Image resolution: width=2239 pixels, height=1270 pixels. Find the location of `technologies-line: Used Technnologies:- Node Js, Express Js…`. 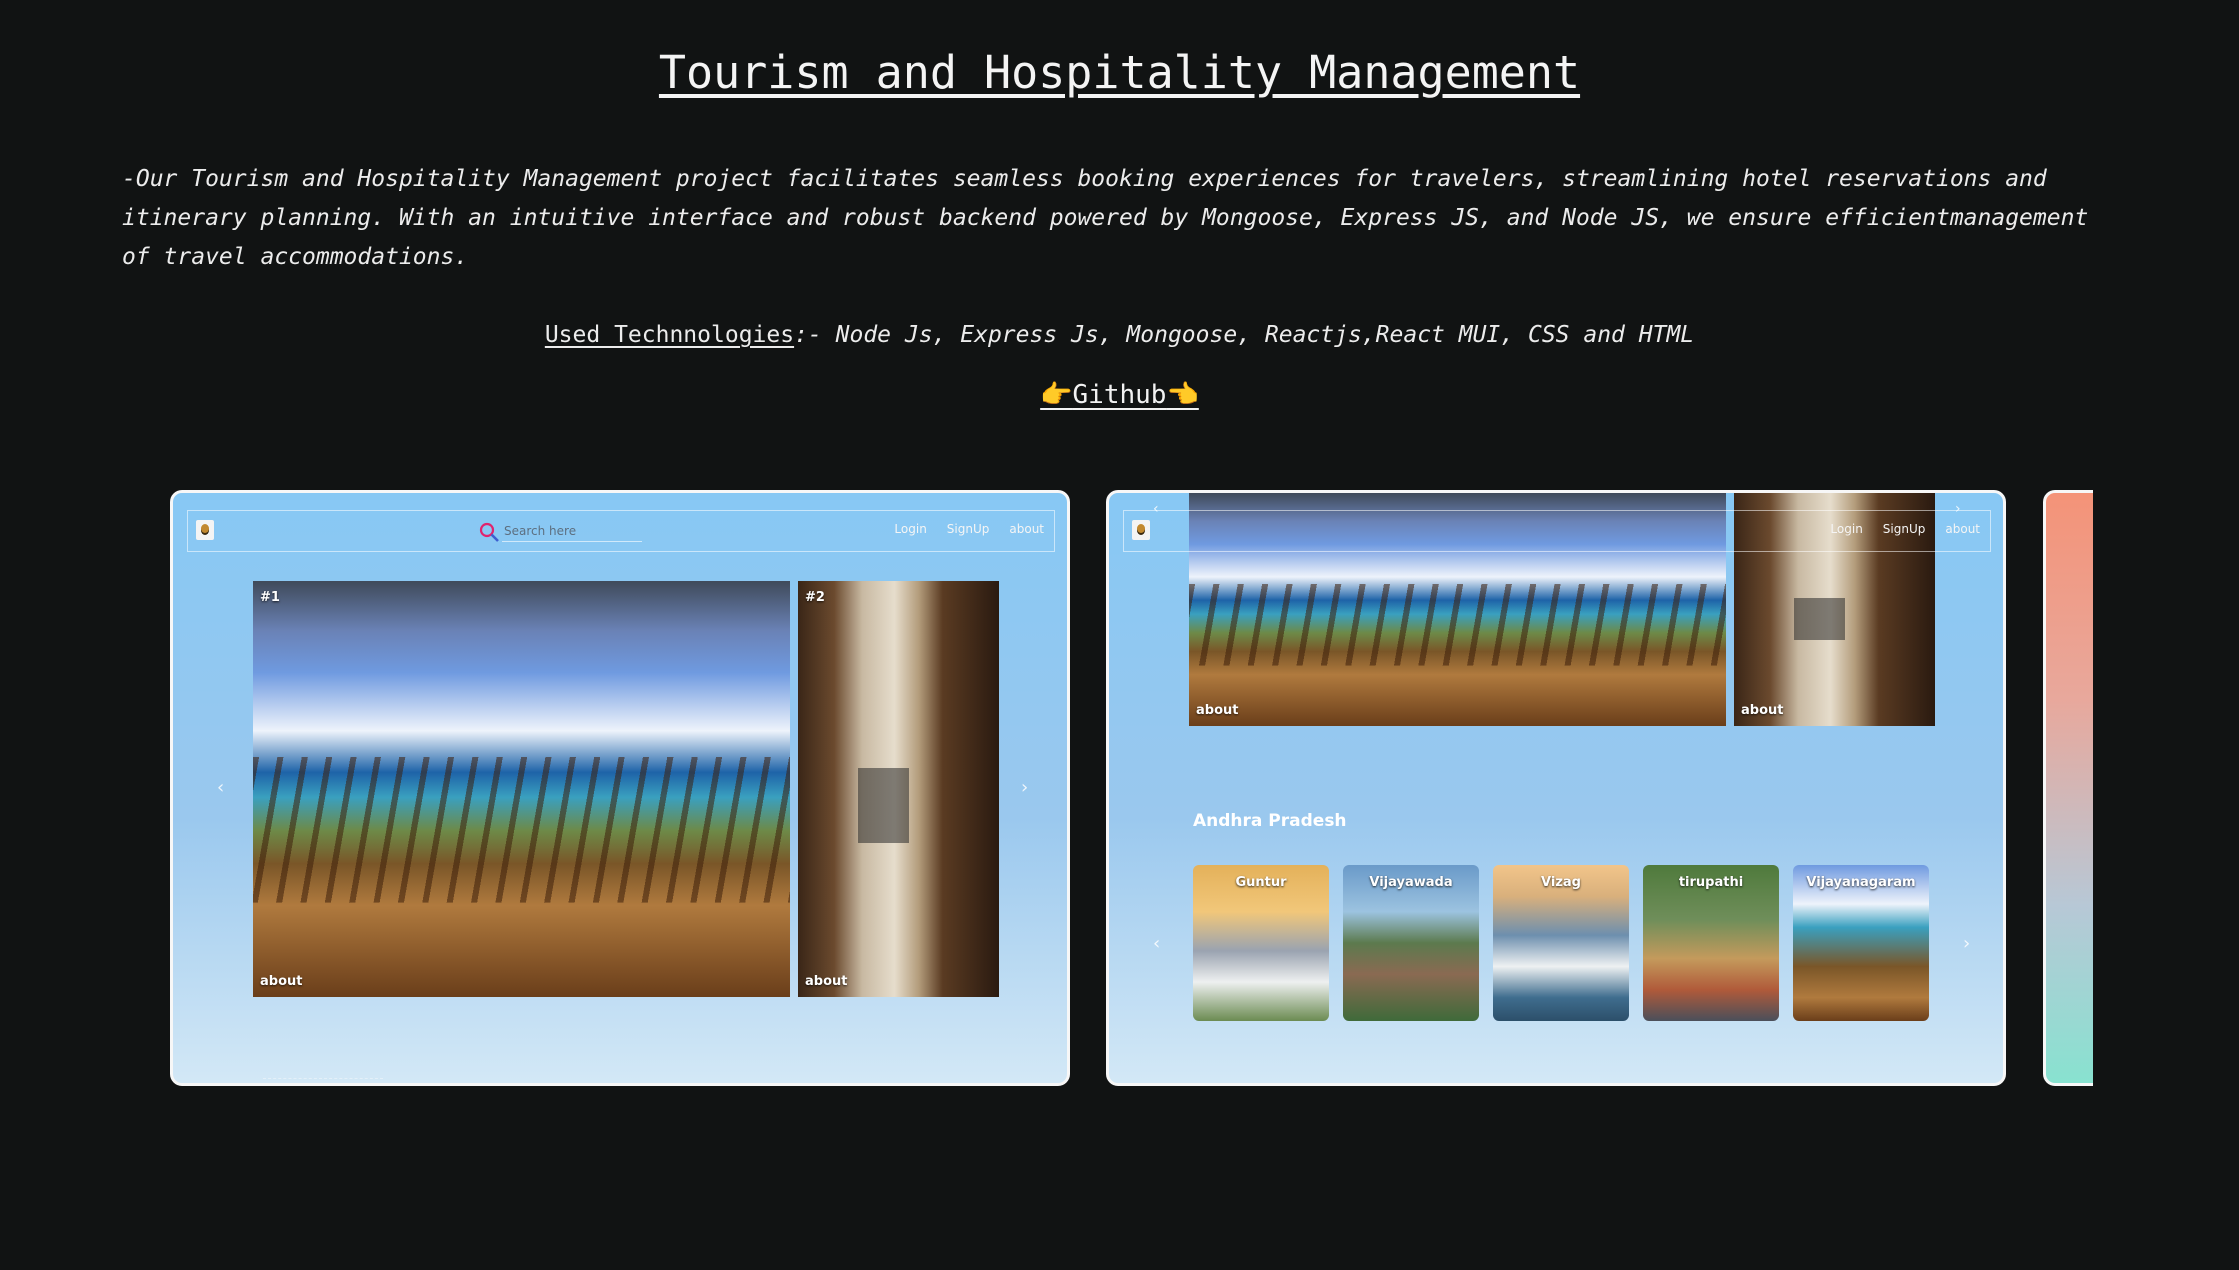

technologies-line: Used Technnologies:- Node Js, Express Js… is located at coordinates (1119, 335).